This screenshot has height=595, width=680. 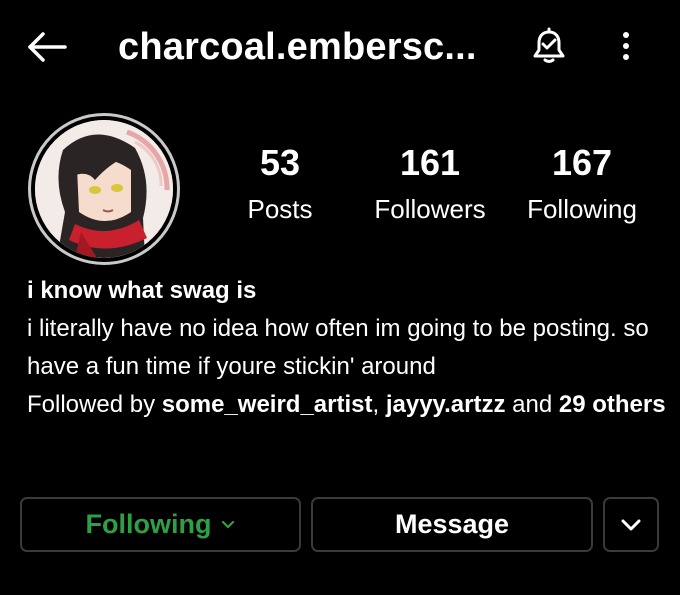 I want to click on suggested-accounts-dropdown-button, so click(x=631, y=524).